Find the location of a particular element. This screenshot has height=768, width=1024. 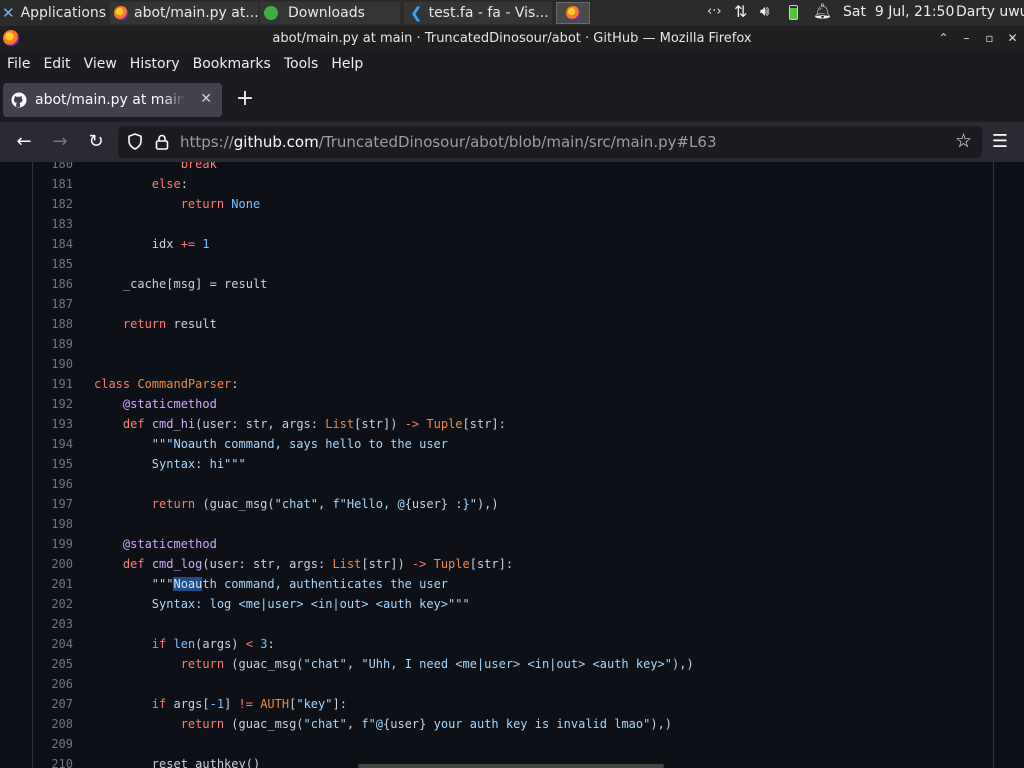

code-line: 195 Syntax: hi""" is located at coordinates (512, 464).